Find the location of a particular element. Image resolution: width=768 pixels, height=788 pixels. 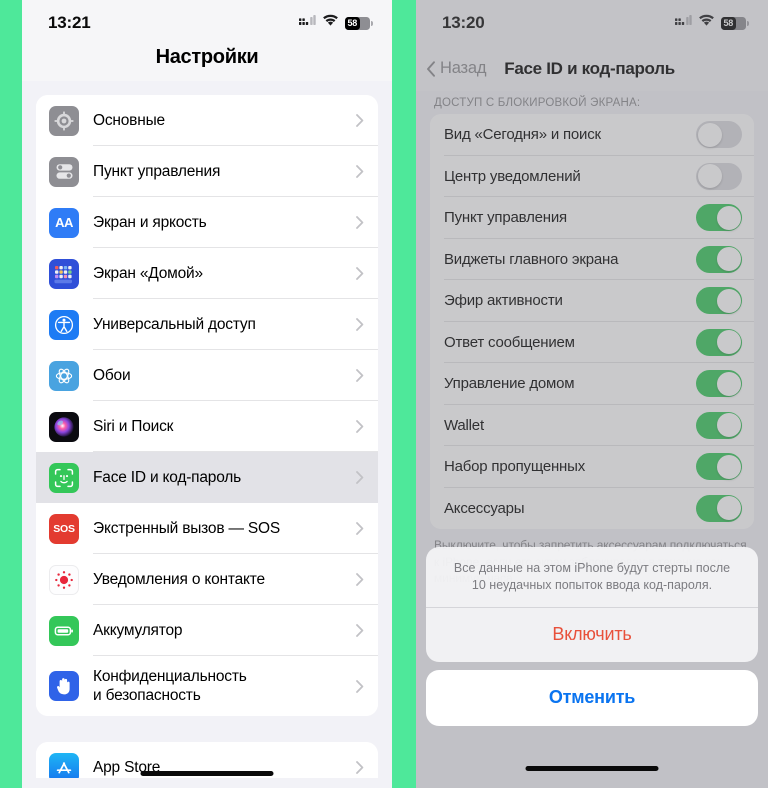

privacy-hand-icon is located at coordinates (64, 686).